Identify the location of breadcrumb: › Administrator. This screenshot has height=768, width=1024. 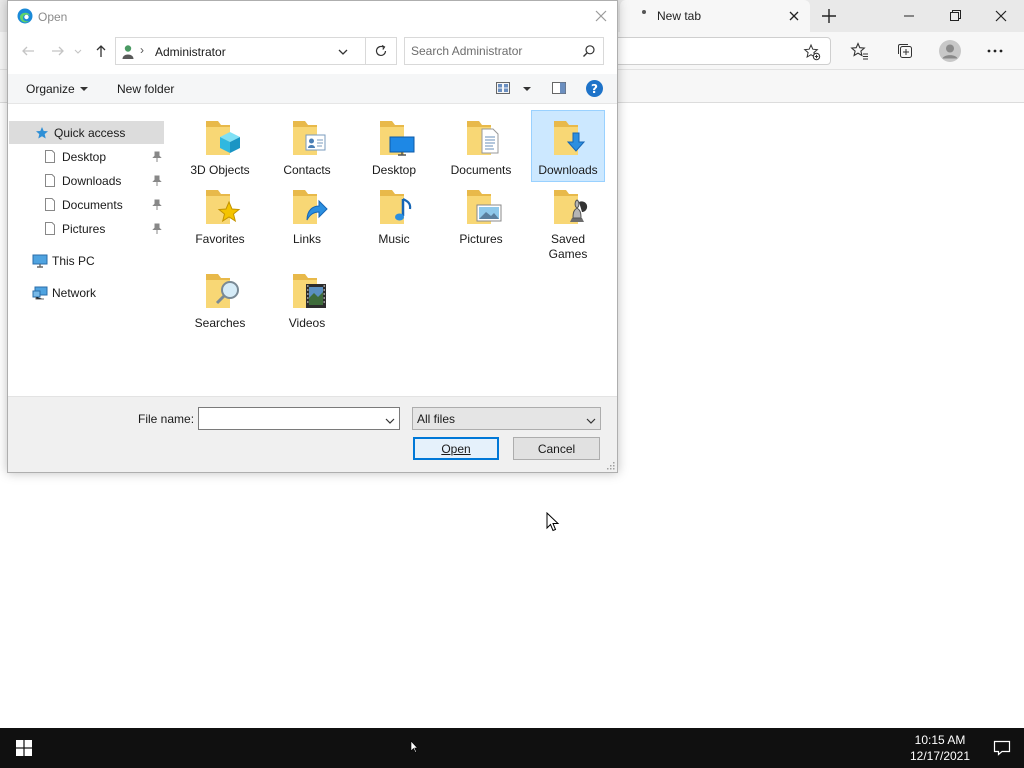
(240, 51).